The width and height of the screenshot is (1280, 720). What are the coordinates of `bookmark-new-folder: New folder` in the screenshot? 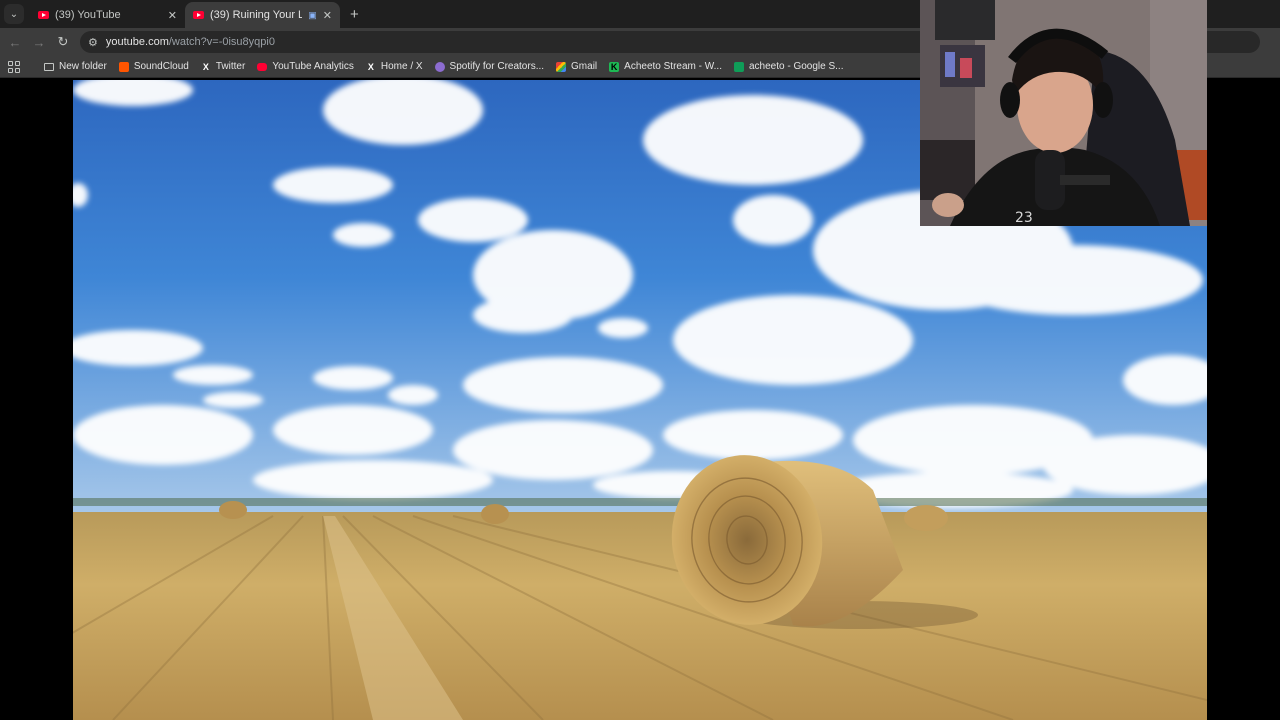 It's located at (75, 67).